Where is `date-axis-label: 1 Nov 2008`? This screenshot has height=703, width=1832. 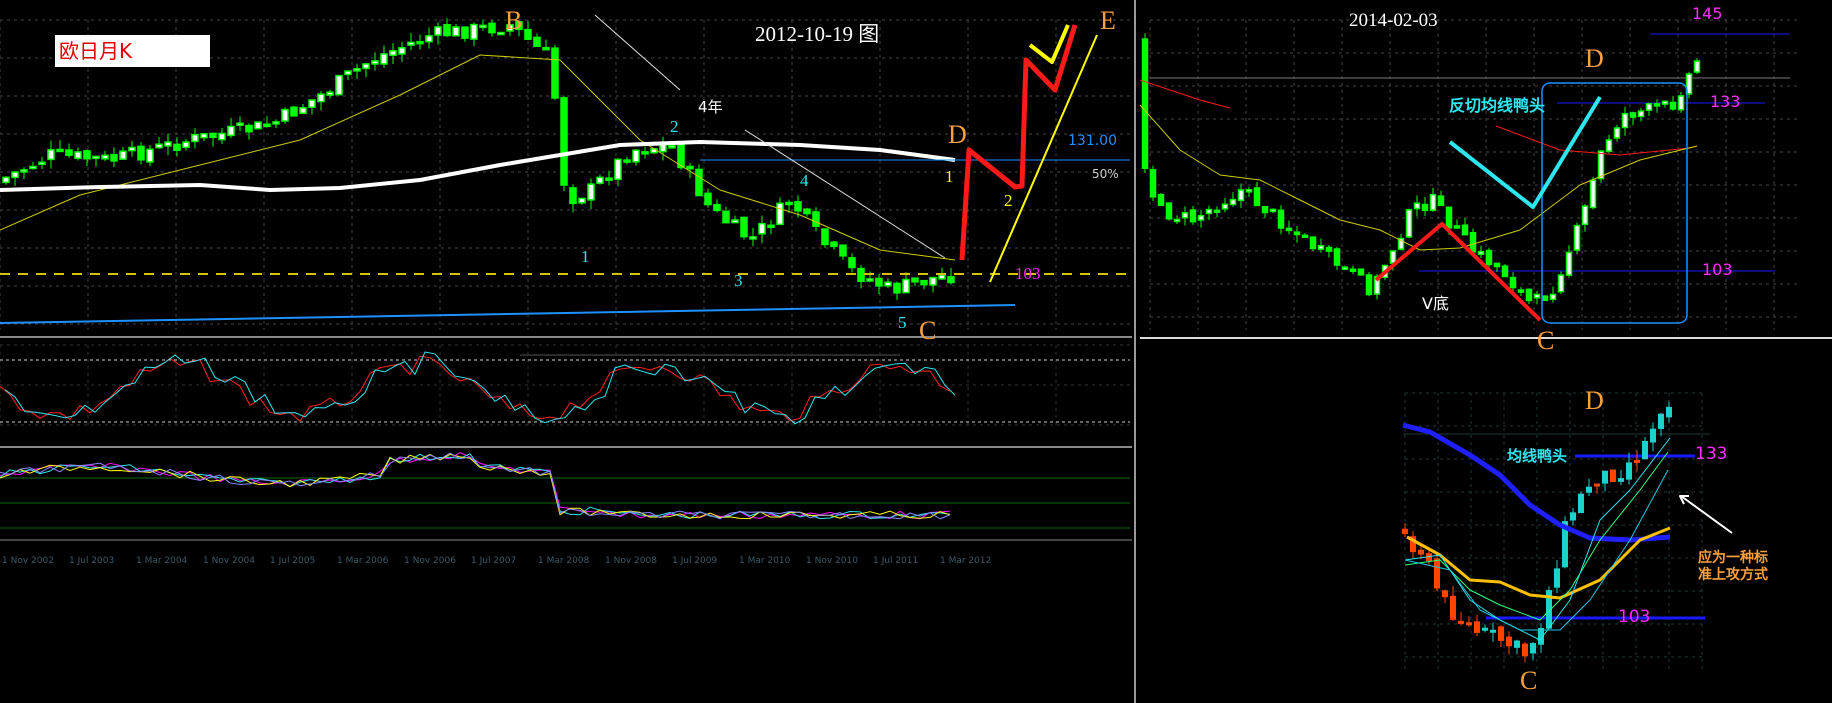 date-axis-label: 1 Nov 2008 is located at coordinates (631, 561).